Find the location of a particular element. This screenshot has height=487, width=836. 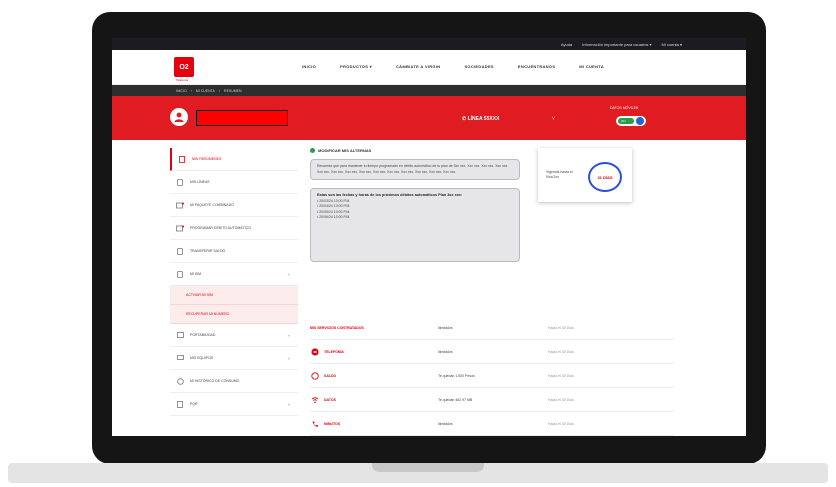

redacted-user-name is located at coordinates (242, 118).